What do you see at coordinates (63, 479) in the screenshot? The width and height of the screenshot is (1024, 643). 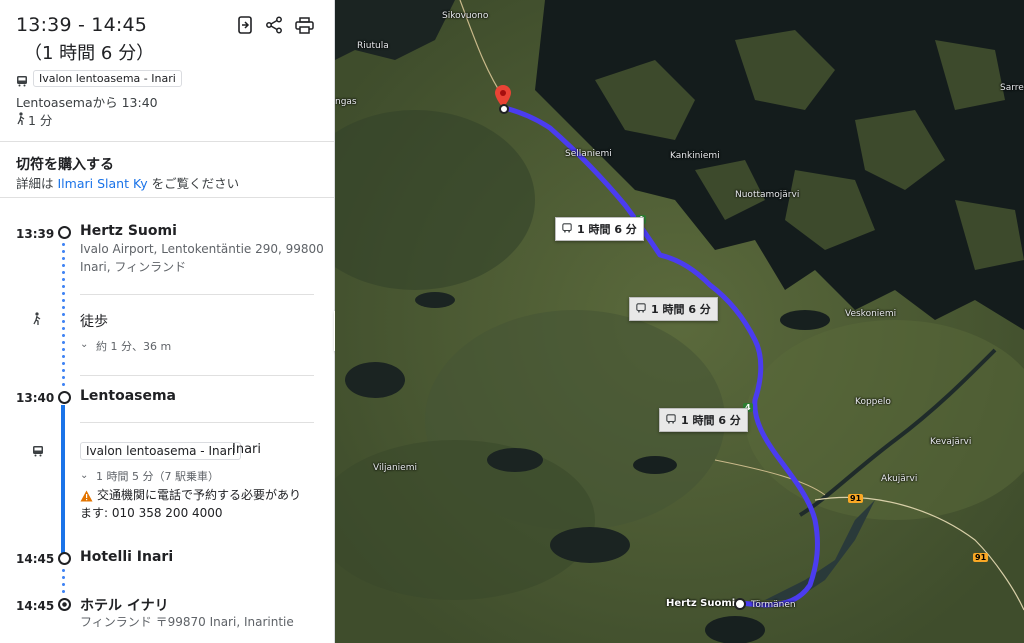 I see `bus-path-line` at bounding box center [63, 479].